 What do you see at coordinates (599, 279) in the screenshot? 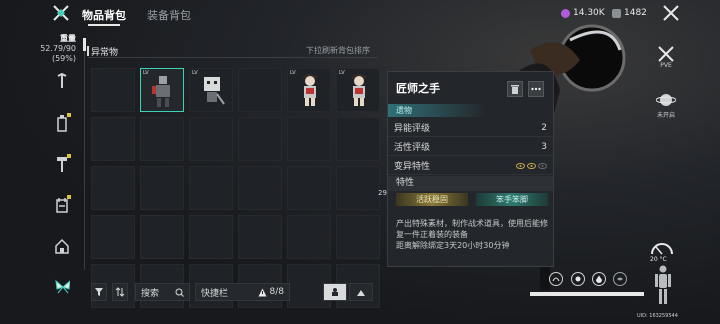
I see `water-icon` at bounding box center [599, 279].